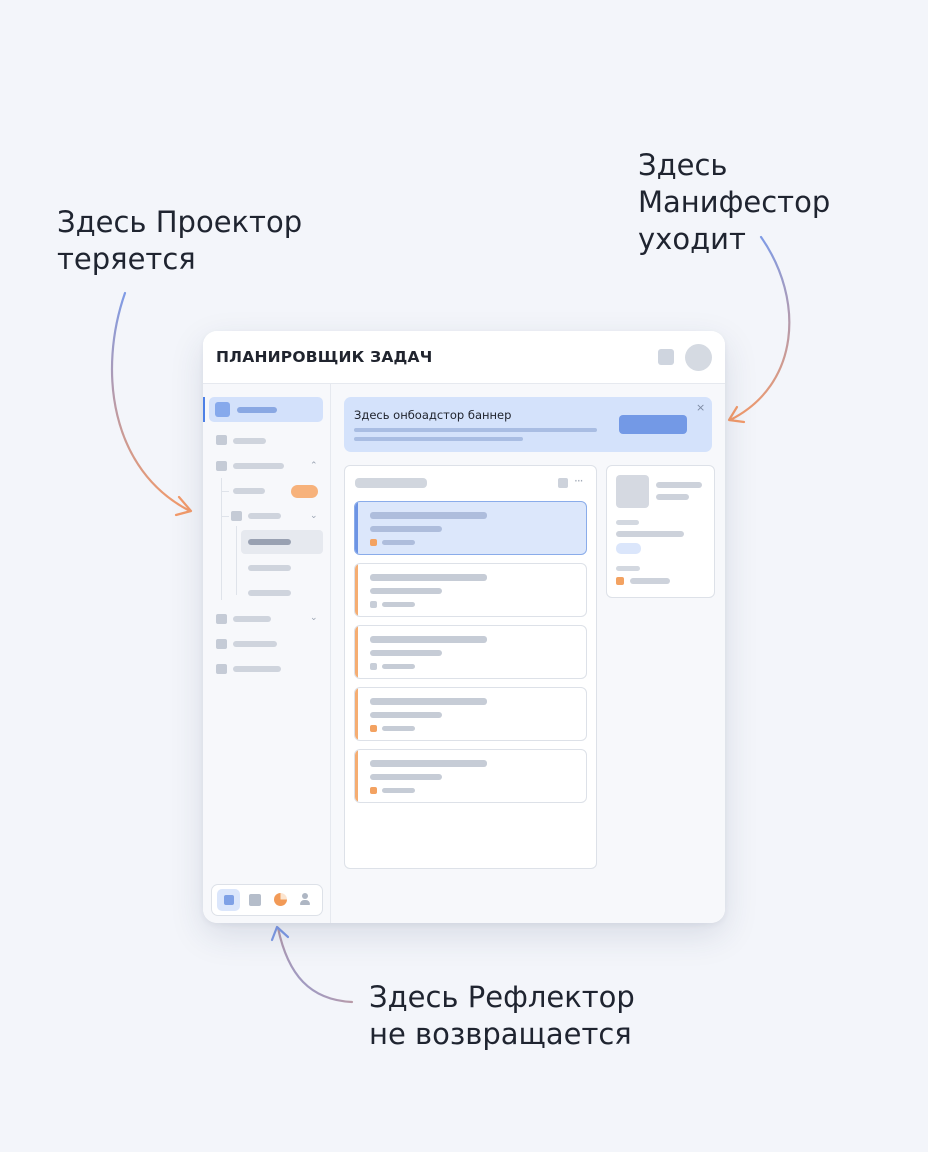 Image resolution: width=928 pixels, height=1152 pixels. Describe the element at coordinates (433, 415) in the screenshot. I see `banner-title: Здесь онбоадстор баннер` at that location.